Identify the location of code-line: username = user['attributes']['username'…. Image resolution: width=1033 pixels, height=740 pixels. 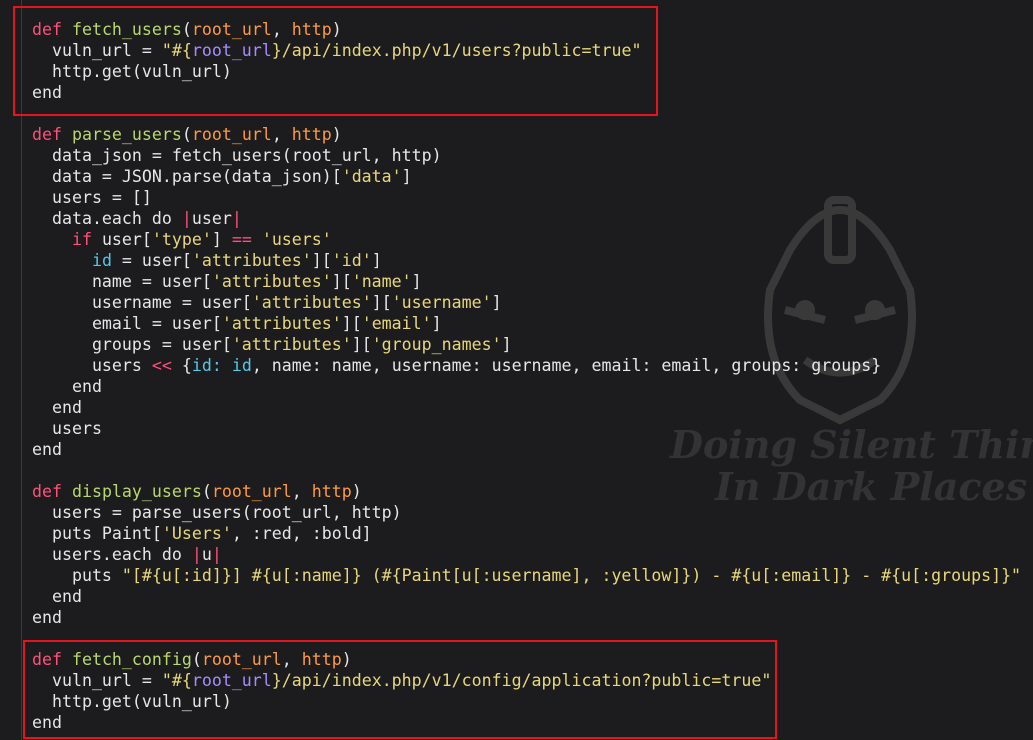
(267, 302).